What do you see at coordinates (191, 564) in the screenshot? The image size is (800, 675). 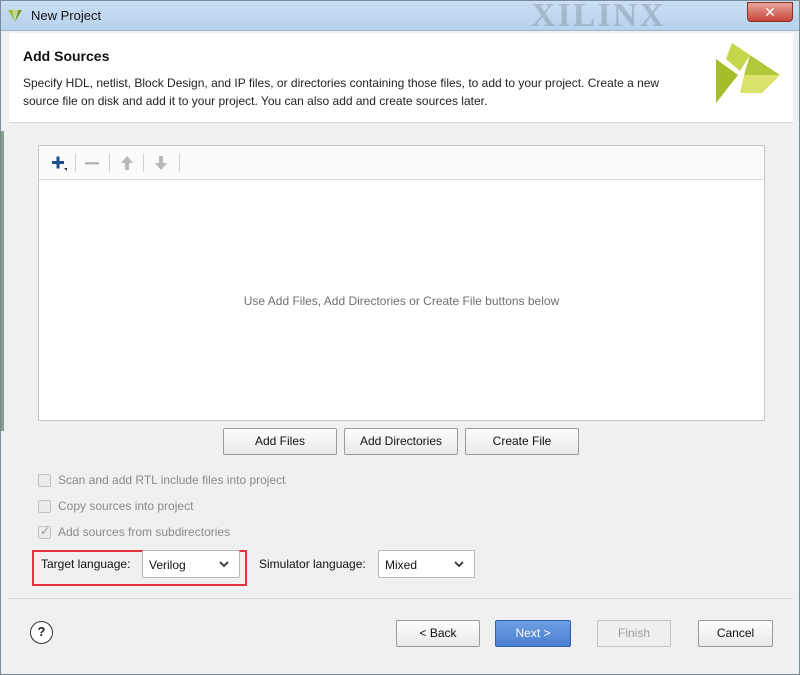 I see `target-language-select: Verilog` at bounding box center [191, 564].